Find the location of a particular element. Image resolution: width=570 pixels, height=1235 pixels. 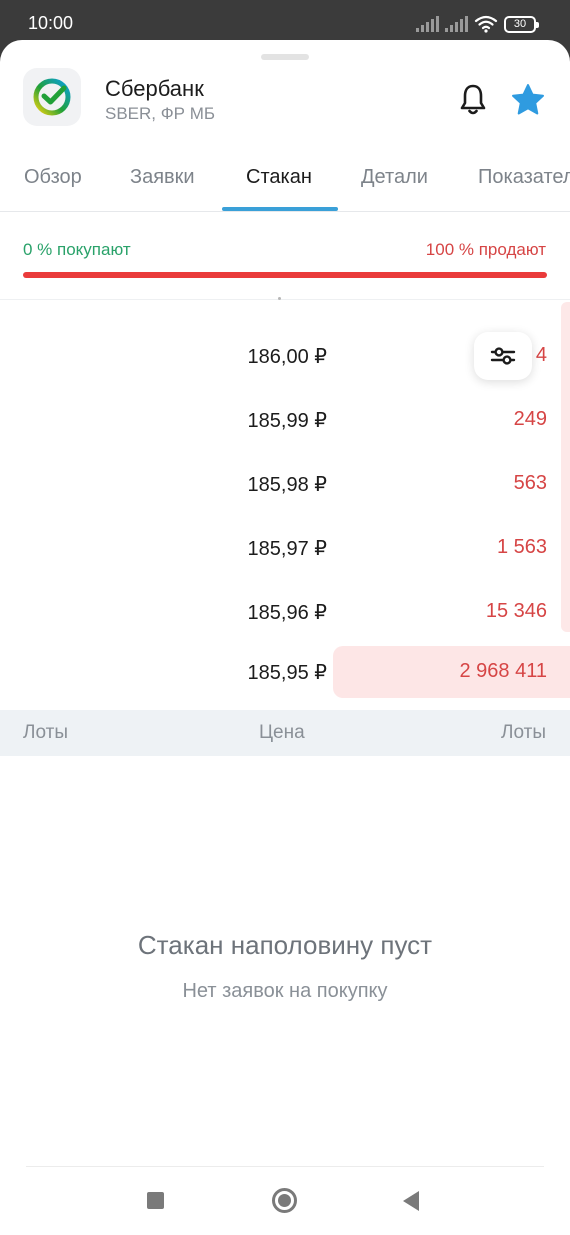

instrument-name: Сбербанк is located at coordinates (154, 88).